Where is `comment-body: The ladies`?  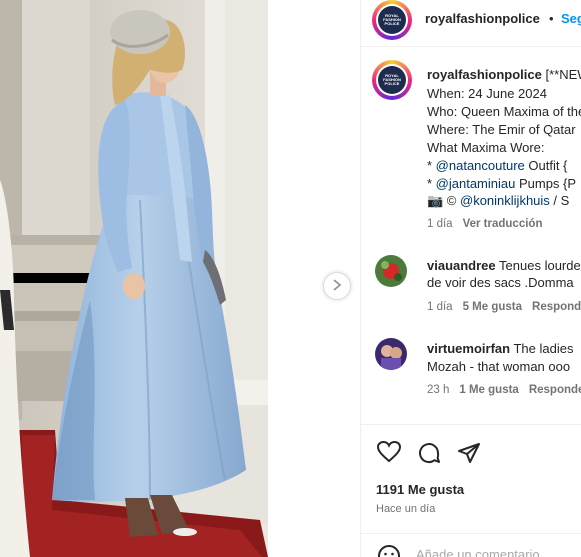 comment-body: The ladies is located at coordinates (543, 348).